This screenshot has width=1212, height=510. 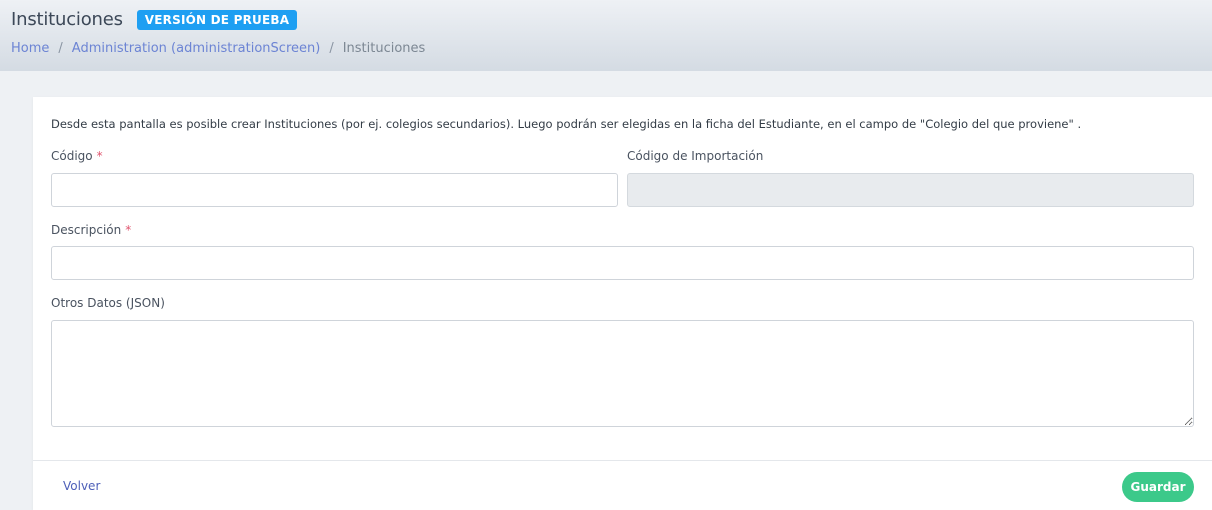 What do you see at coordinates (108, 303) in the screenshot?
I see `otros-datos-label: Otros Datos (JSON)` at bounding box center [108, 303].